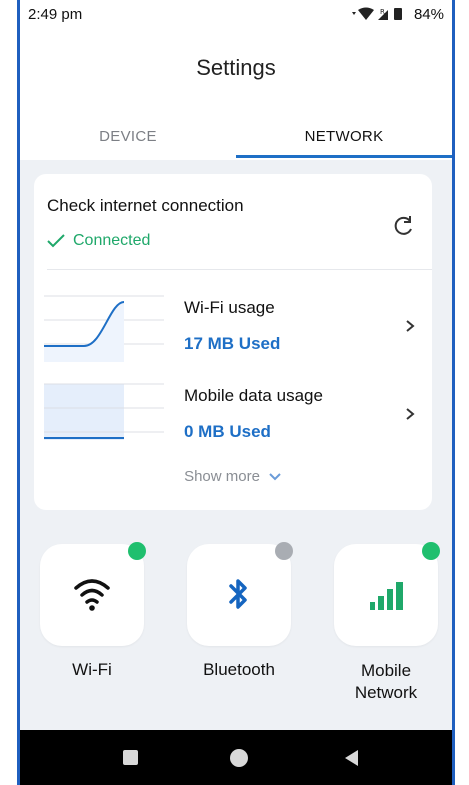 The height and width of the screenshot is (785, 469). I want to click on wifi-icon, so click(92, 595).